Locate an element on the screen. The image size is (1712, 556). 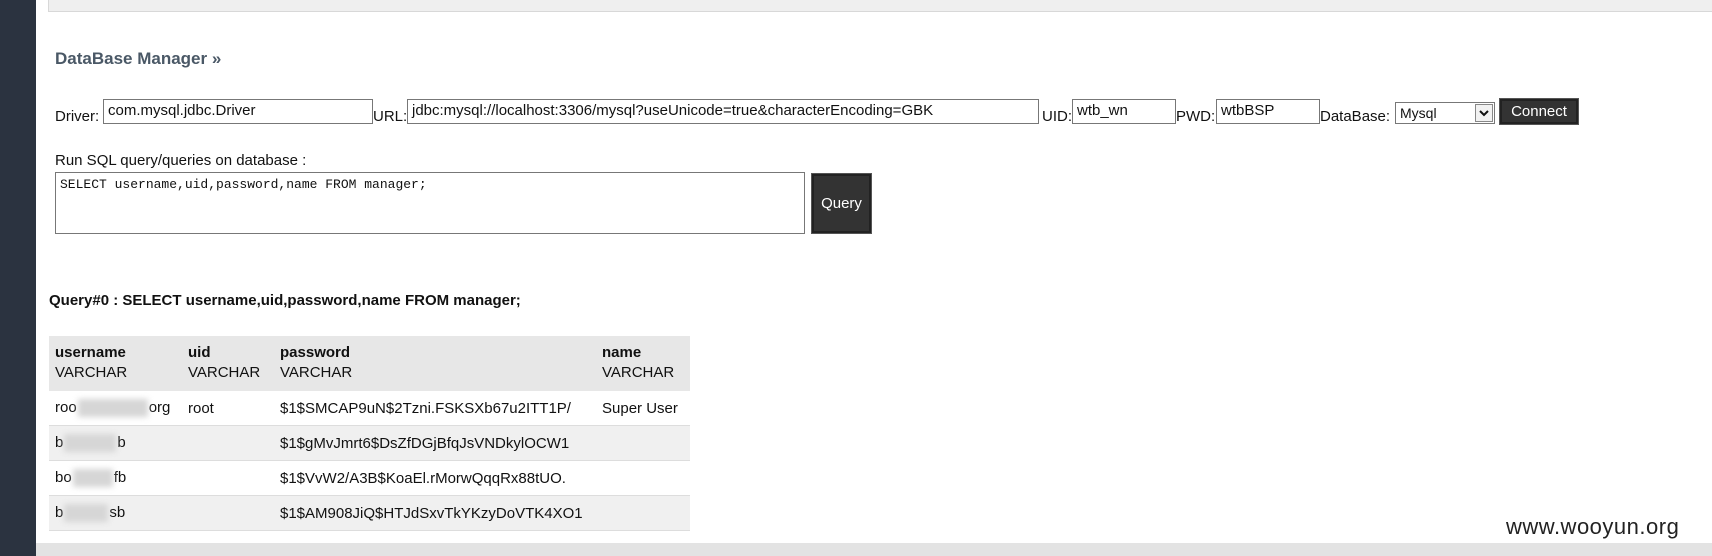
username-cell: bo fb is located at coordinates (115, 478).